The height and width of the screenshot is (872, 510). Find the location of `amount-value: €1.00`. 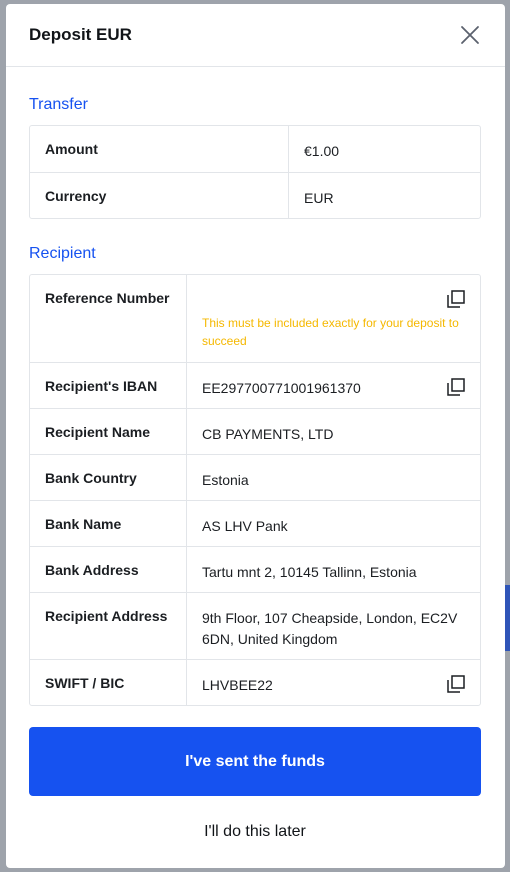

amount-value: €1.00 is located at coordinates (322, 151).